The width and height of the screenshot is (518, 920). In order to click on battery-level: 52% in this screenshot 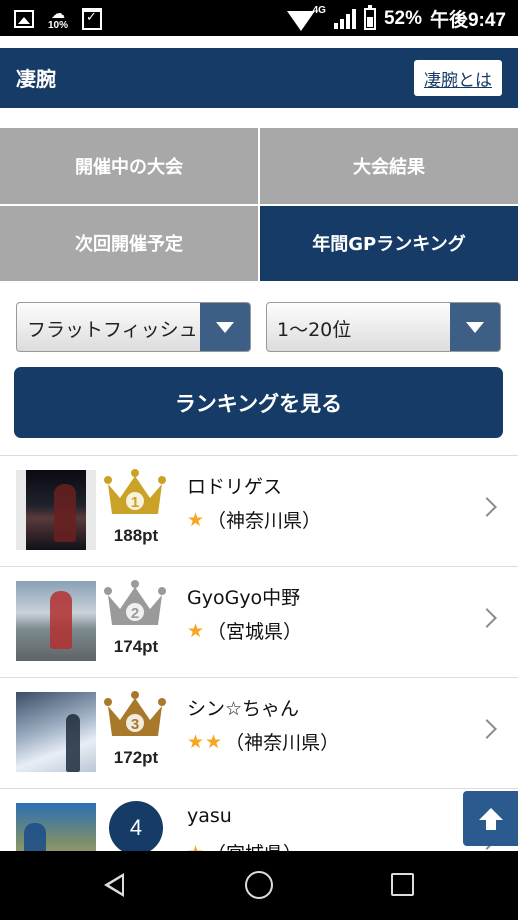, I will do `click(402, 18)`.